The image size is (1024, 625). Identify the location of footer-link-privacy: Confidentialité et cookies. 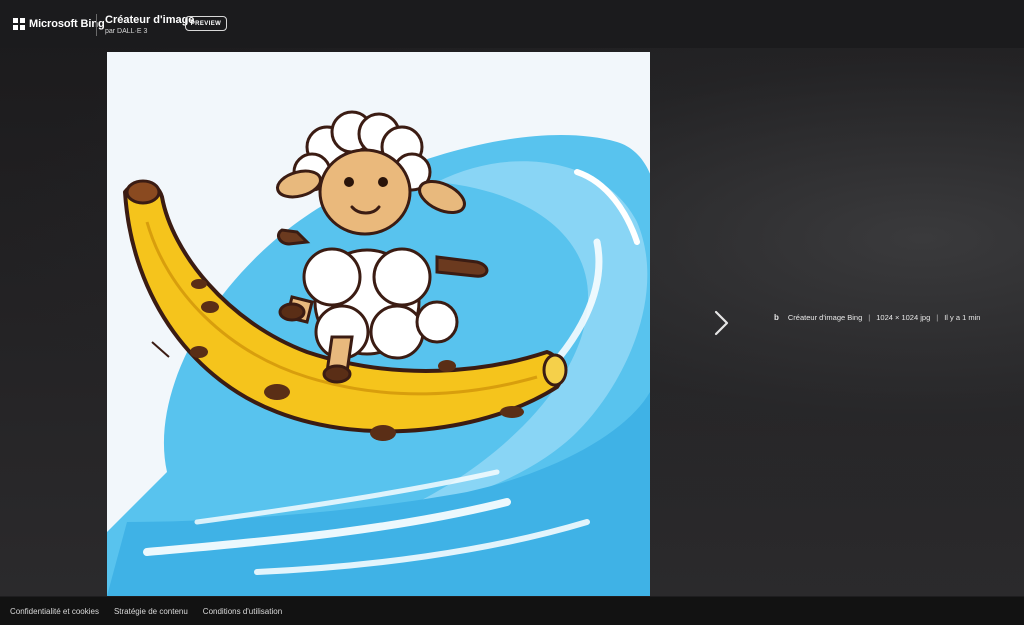
(54, 611).